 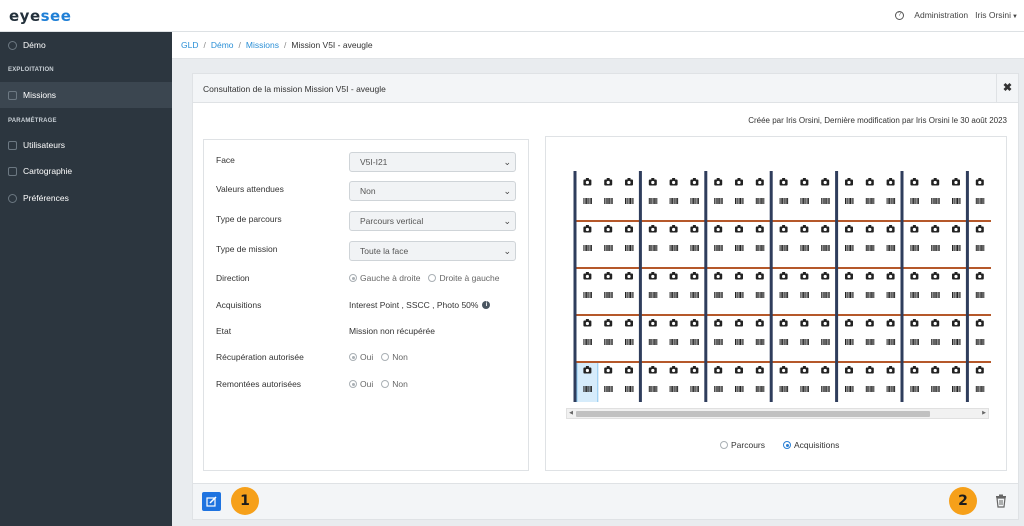 I want to click on face-select: V5I-I21 ⌄, so click(x=432, y=162).